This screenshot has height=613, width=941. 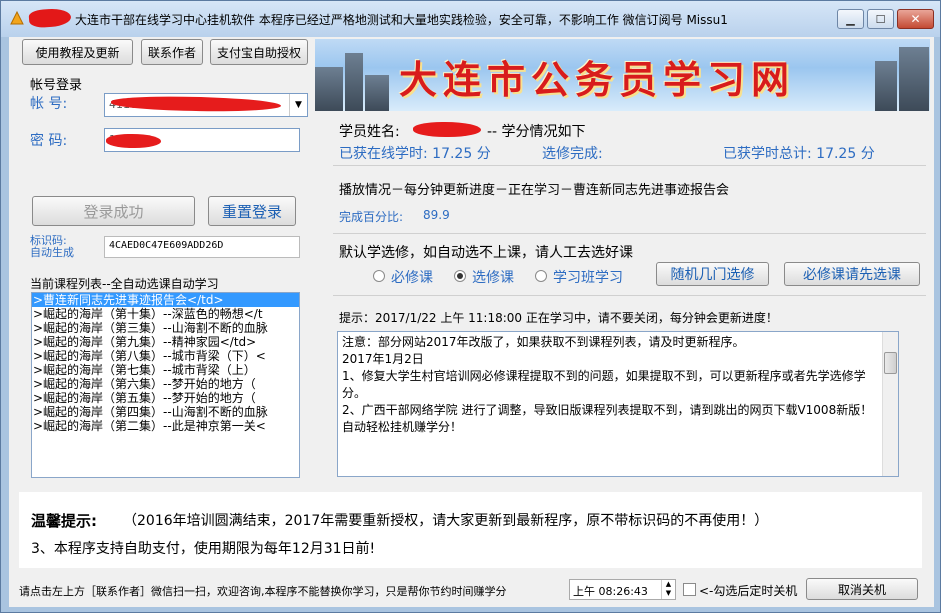 I want to click on student-name-label: 学员姓名:, so click(x=369, y=132).